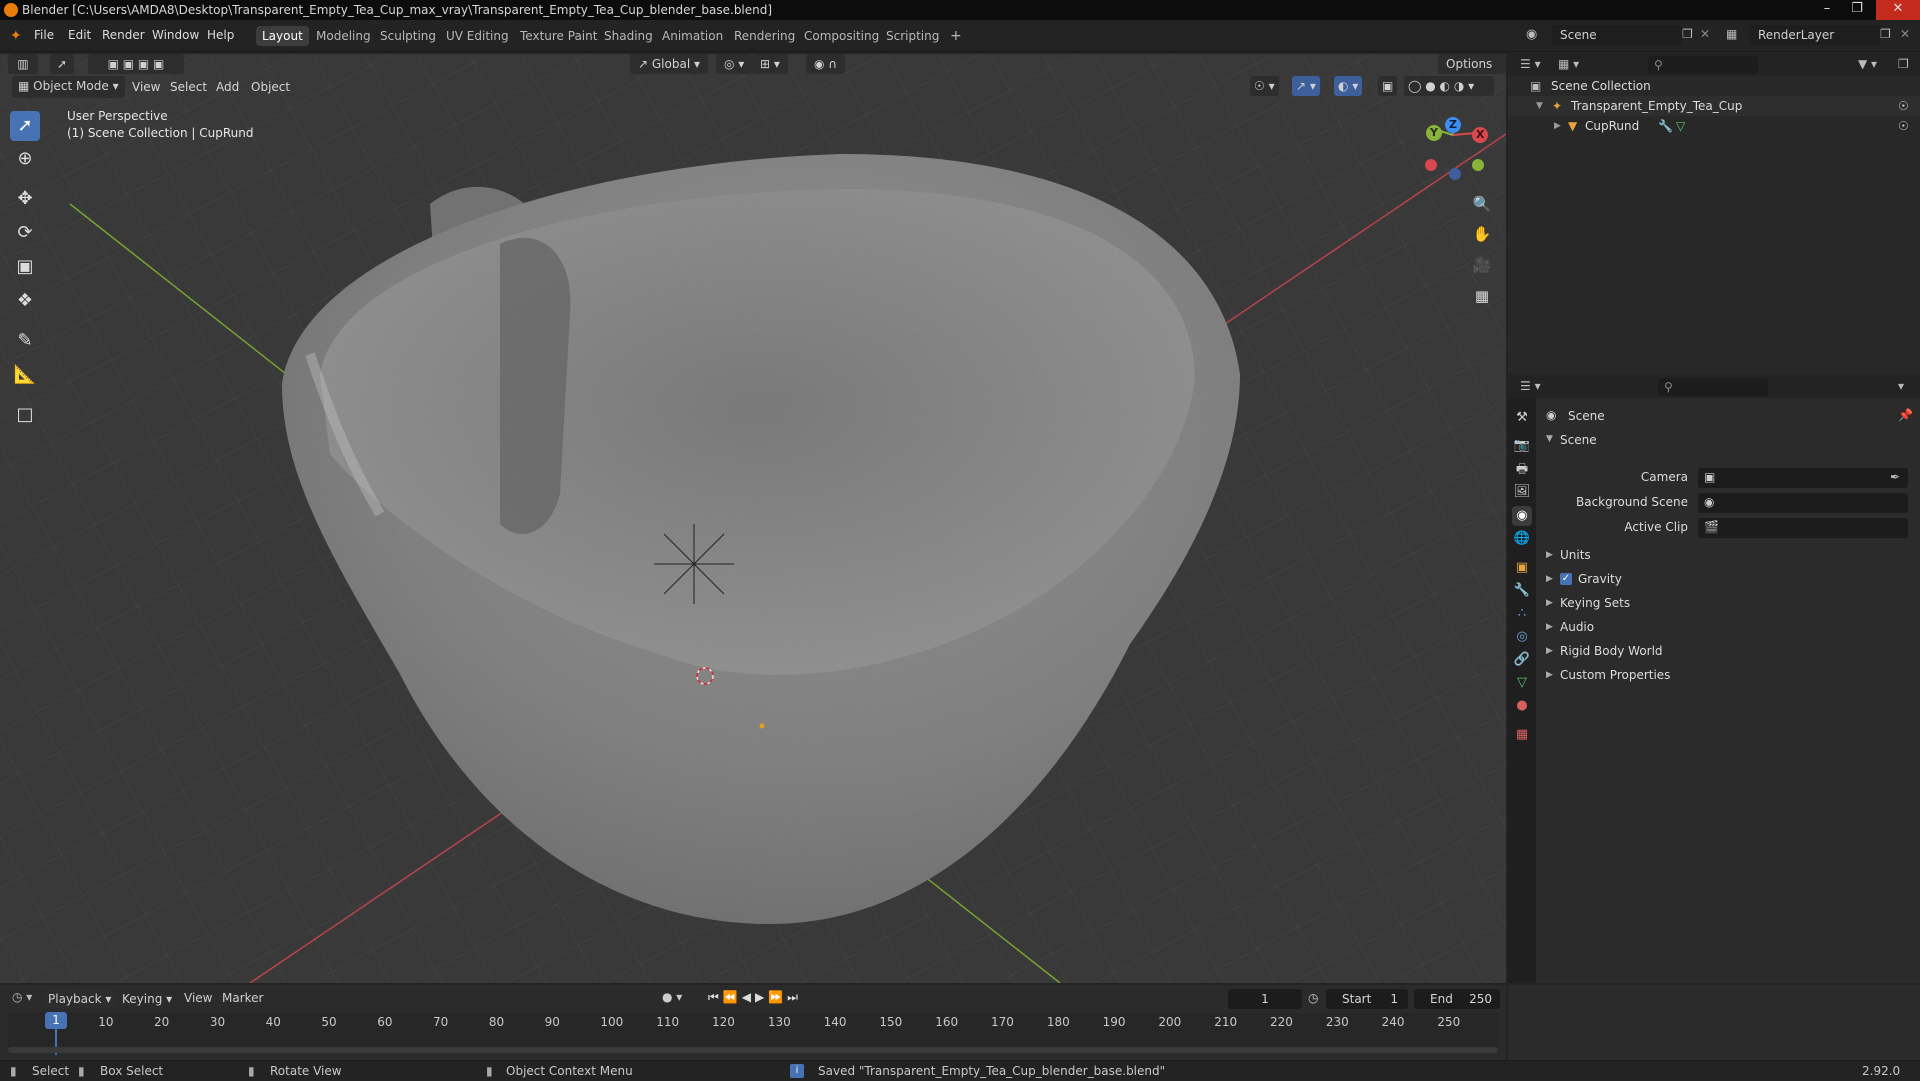 This screenshot has height=1081, width=1920. What do you see at coordinates (1857, 10) in the screenshot?
I see `maximize-icon: ❐` at bounding box center [1857, 10].